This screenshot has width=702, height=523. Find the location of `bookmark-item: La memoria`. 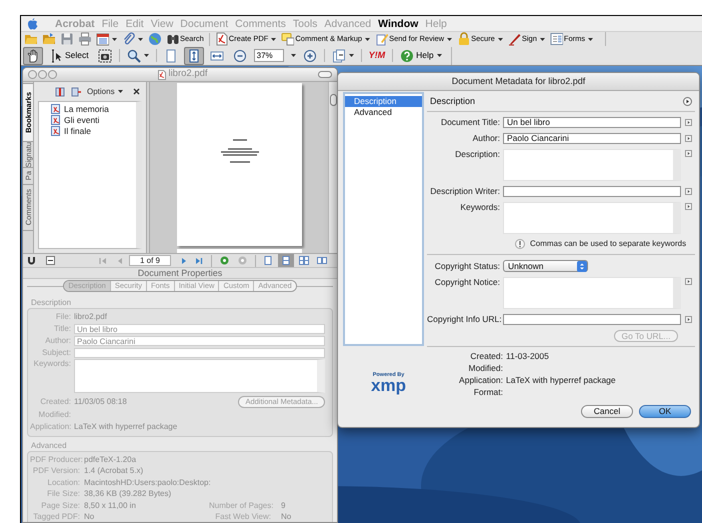

bookmark-item: La memoria is located at coordinates (93, 108).